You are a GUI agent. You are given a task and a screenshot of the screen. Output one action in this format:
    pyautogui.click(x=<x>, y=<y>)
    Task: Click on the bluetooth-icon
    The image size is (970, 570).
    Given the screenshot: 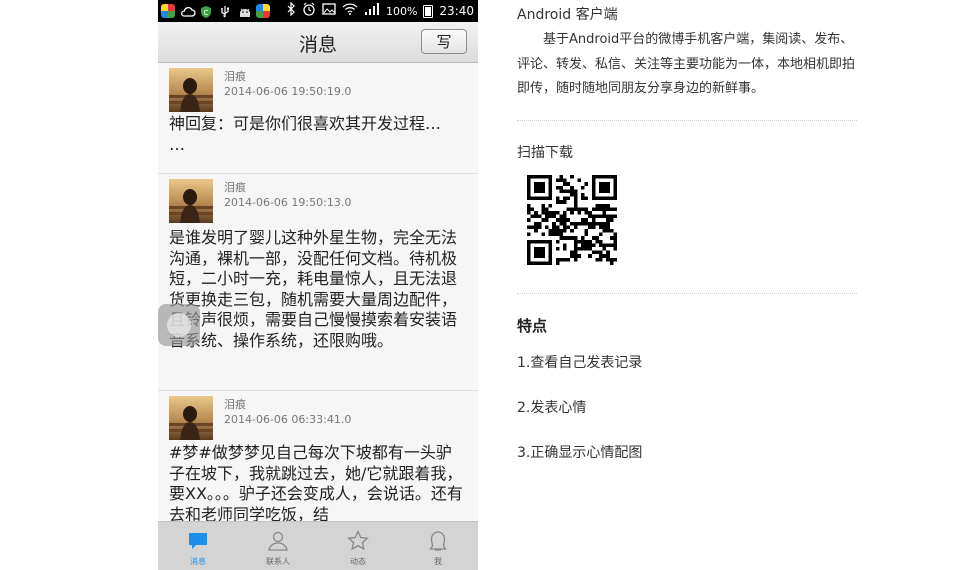 What is the action you would take?
    pyautogui.click(x=291, y=10)
    